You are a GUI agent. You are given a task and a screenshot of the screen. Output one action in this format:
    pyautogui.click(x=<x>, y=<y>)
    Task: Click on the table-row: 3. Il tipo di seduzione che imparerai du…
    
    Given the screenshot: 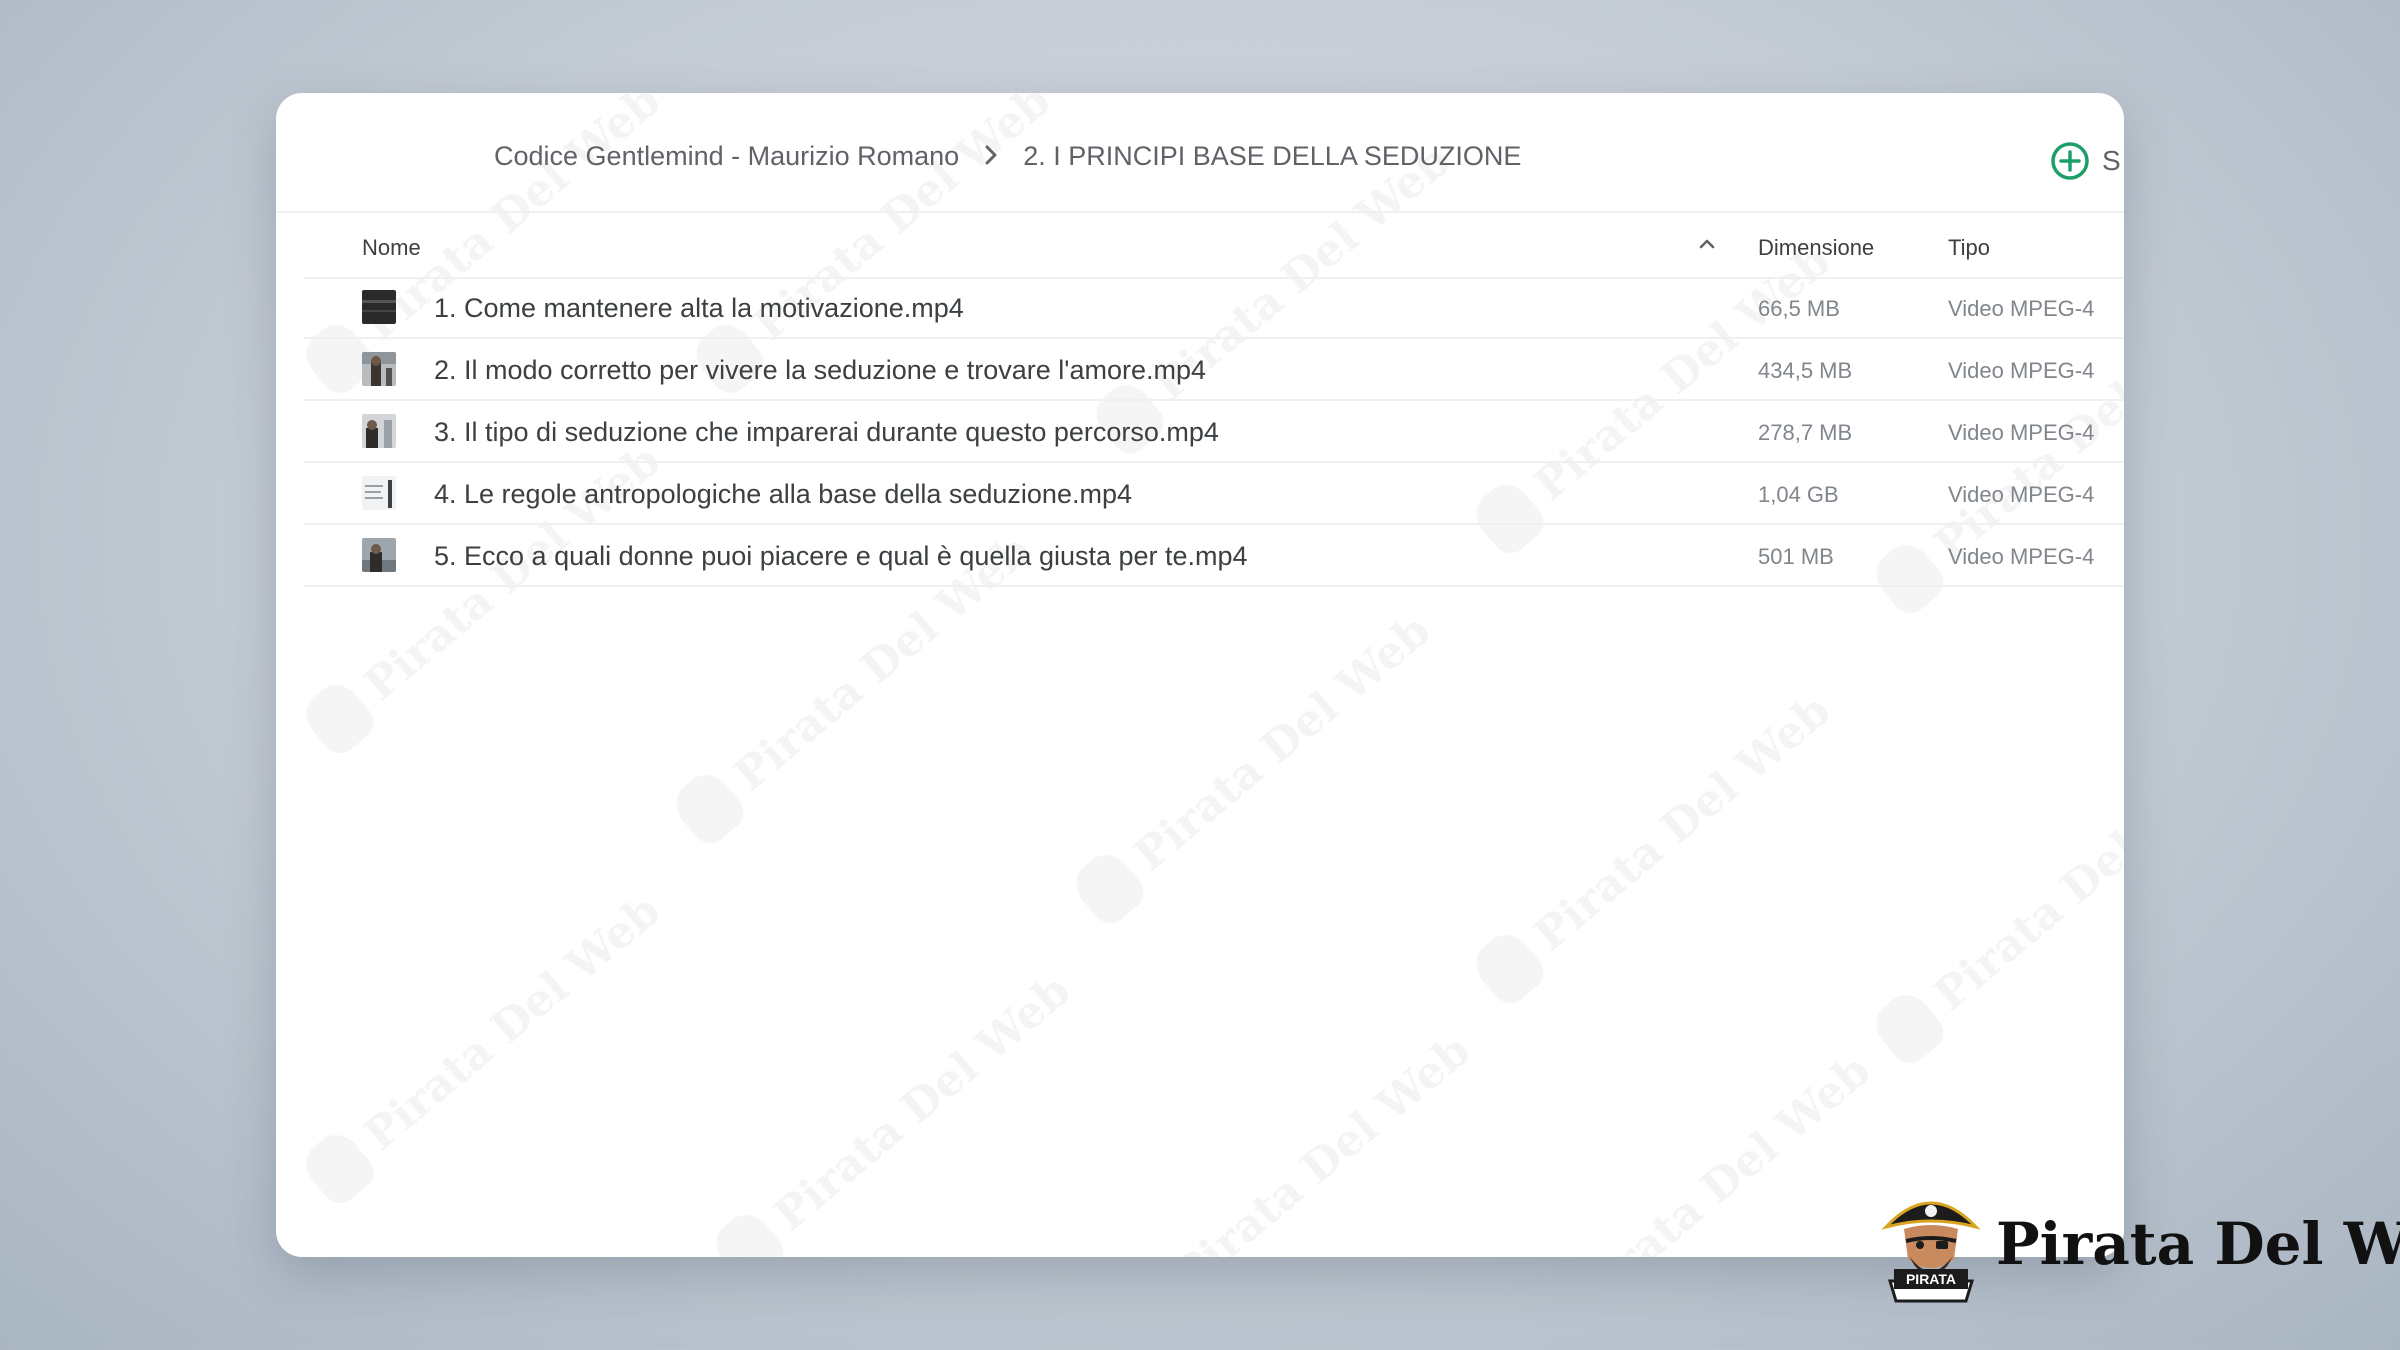 What is the action you would take?
    pyautogui.click(x=1214, y=432)
    